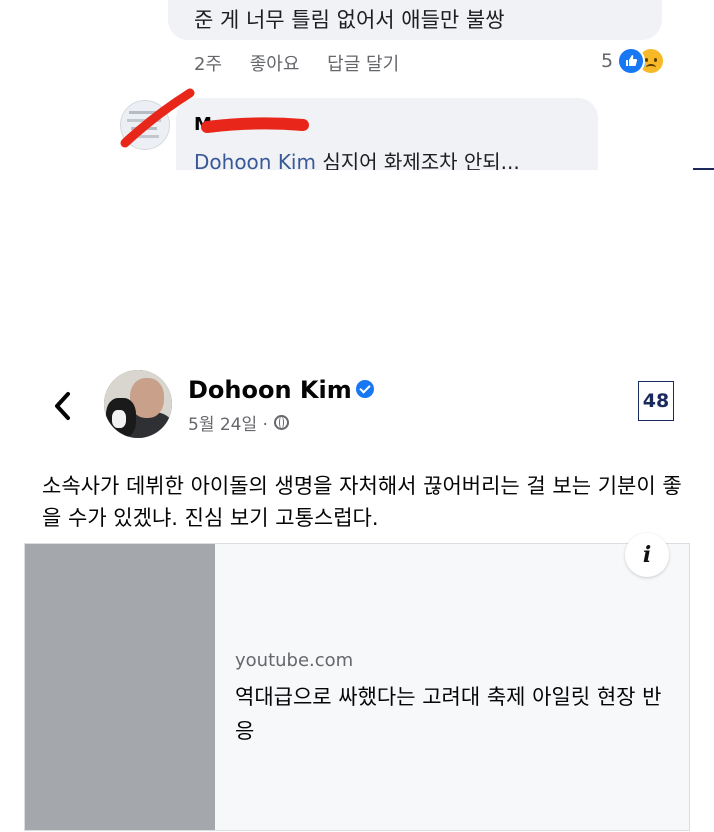 The height and width of the screenshot is (832, 714). I want to click on comment-actions: 2주 좋아요 답글 달기, so click(307, 63).